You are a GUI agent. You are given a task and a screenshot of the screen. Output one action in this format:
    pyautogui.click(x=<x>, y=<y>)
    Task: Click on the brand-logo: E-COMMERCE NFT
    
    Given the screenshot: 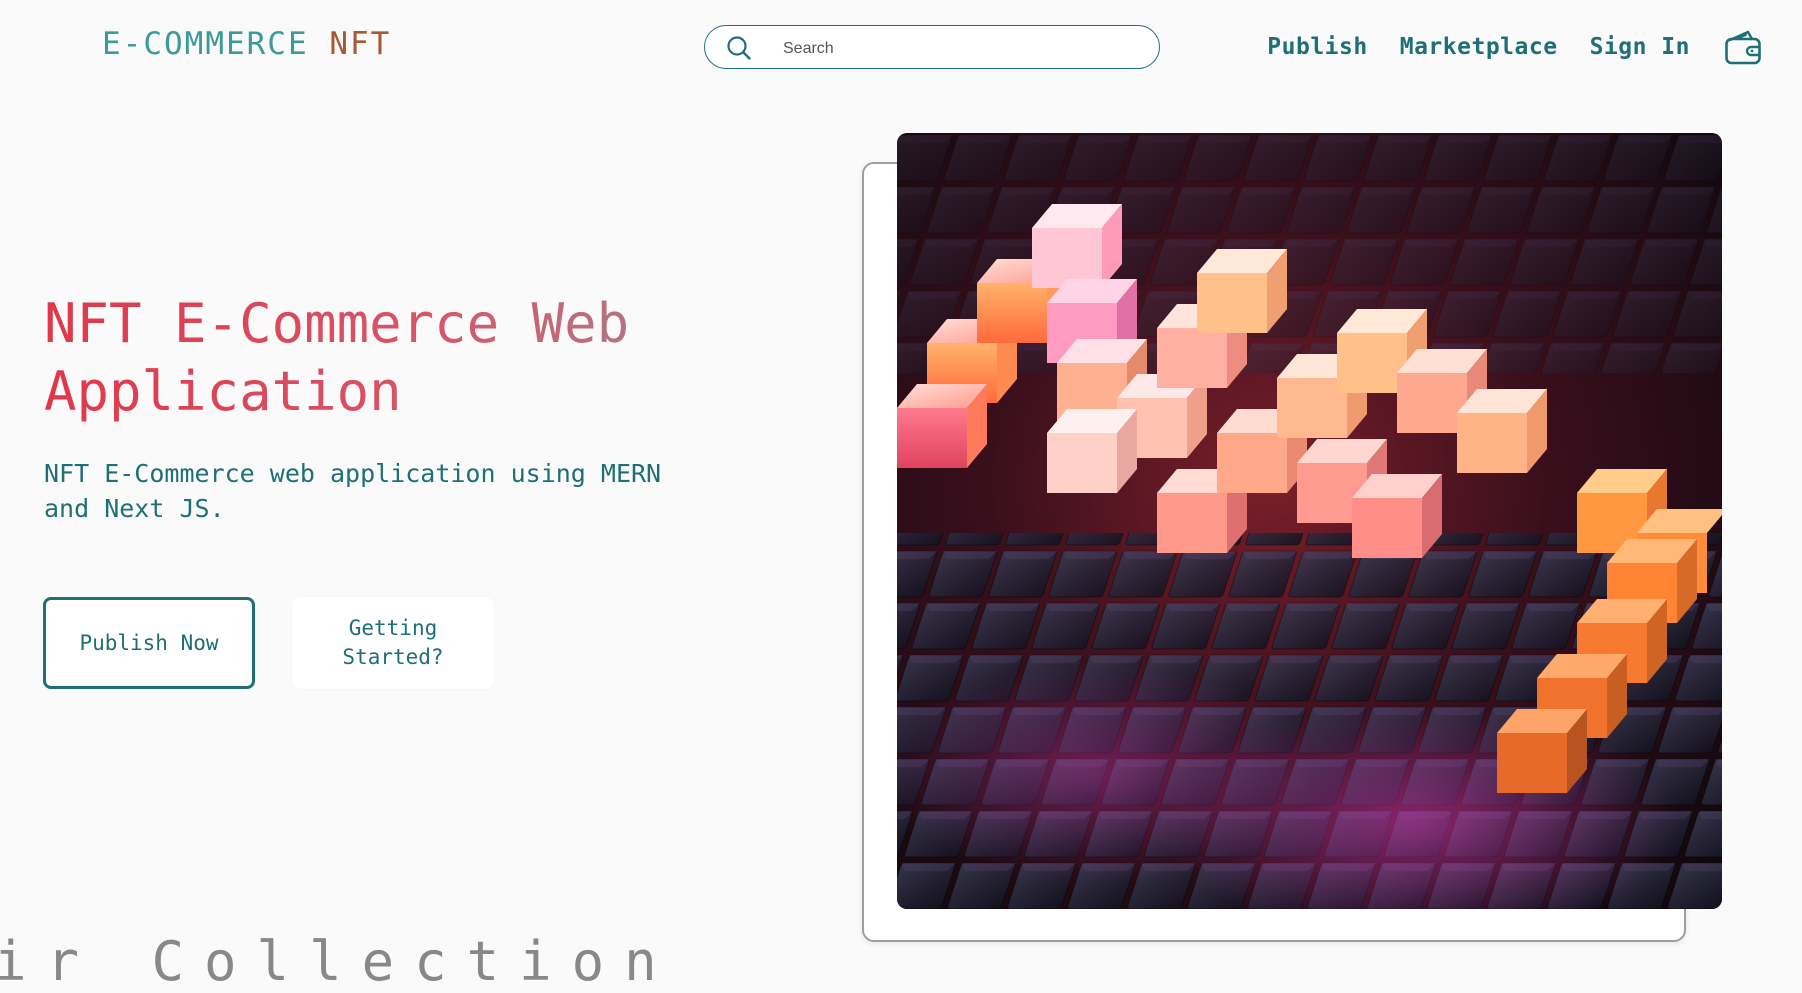 What is the action you would take?
    pyautogui.click(x=246, y=44)
    